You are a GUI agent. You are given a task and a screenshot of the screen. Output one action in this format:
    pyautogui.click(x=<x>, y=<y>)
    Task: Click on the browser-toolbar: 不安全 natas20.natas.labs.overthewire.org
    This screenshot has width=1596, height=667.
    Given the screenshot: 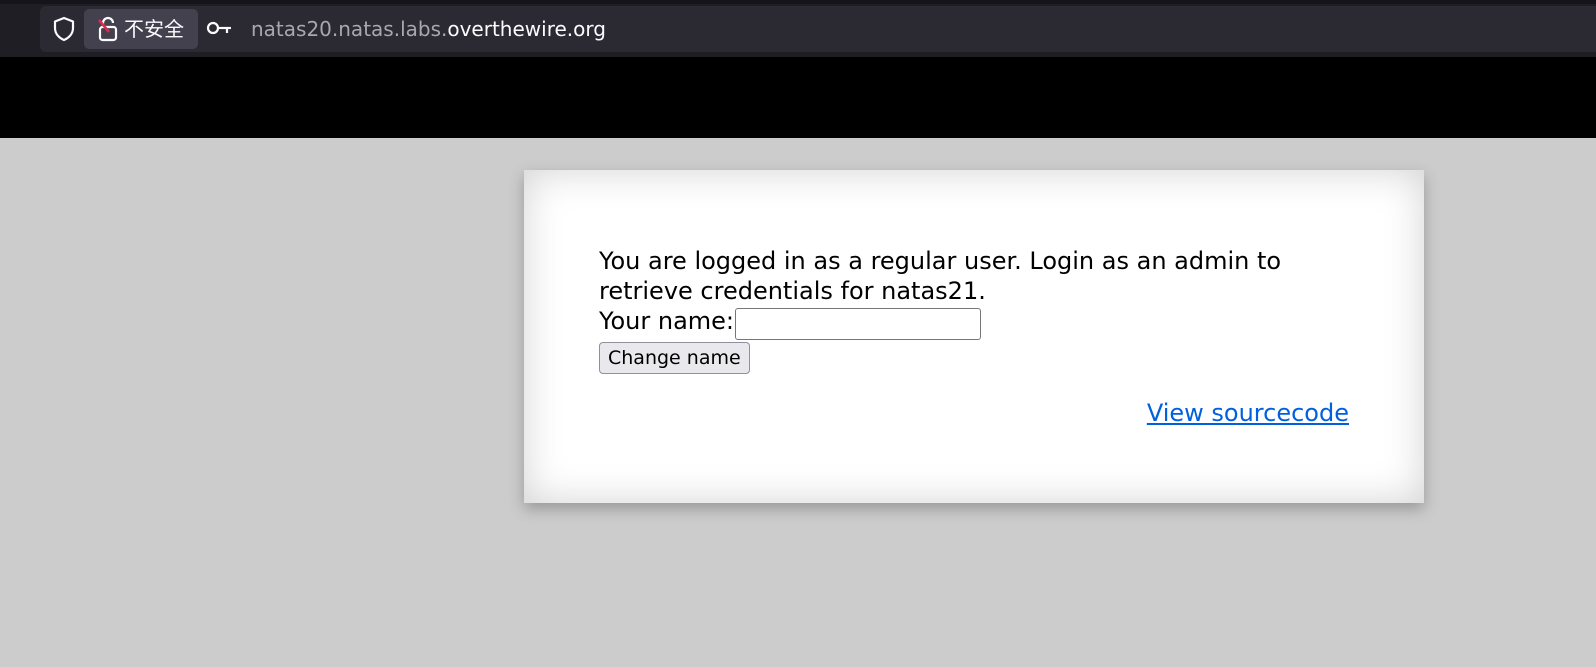 What is the action you would take?
    pyautogui.click(x=798, y=28)
    